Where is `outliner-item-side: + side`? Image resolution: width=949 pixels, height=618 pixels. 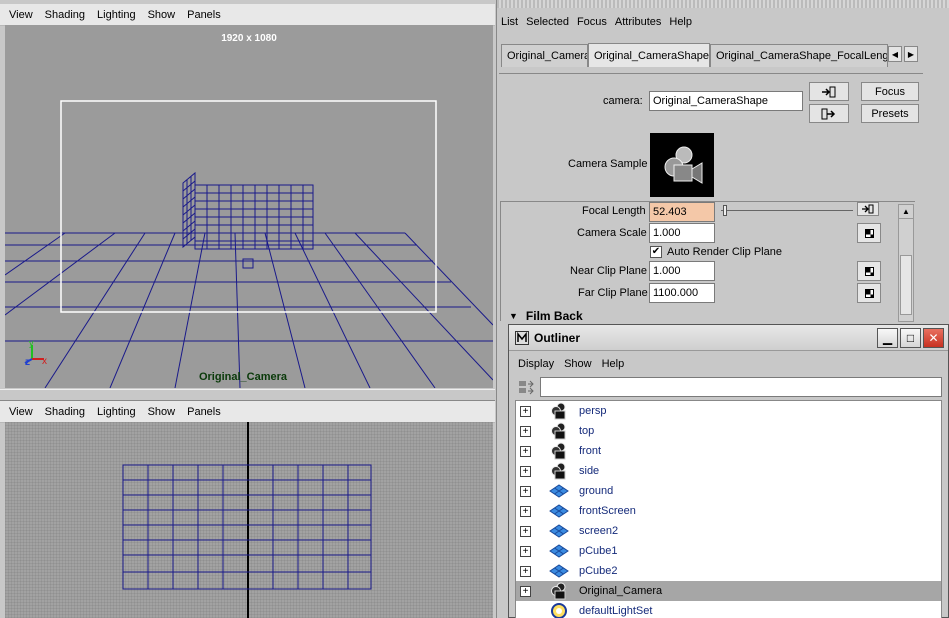
outliner-item-side: + side is located at coordinates (728, 471).